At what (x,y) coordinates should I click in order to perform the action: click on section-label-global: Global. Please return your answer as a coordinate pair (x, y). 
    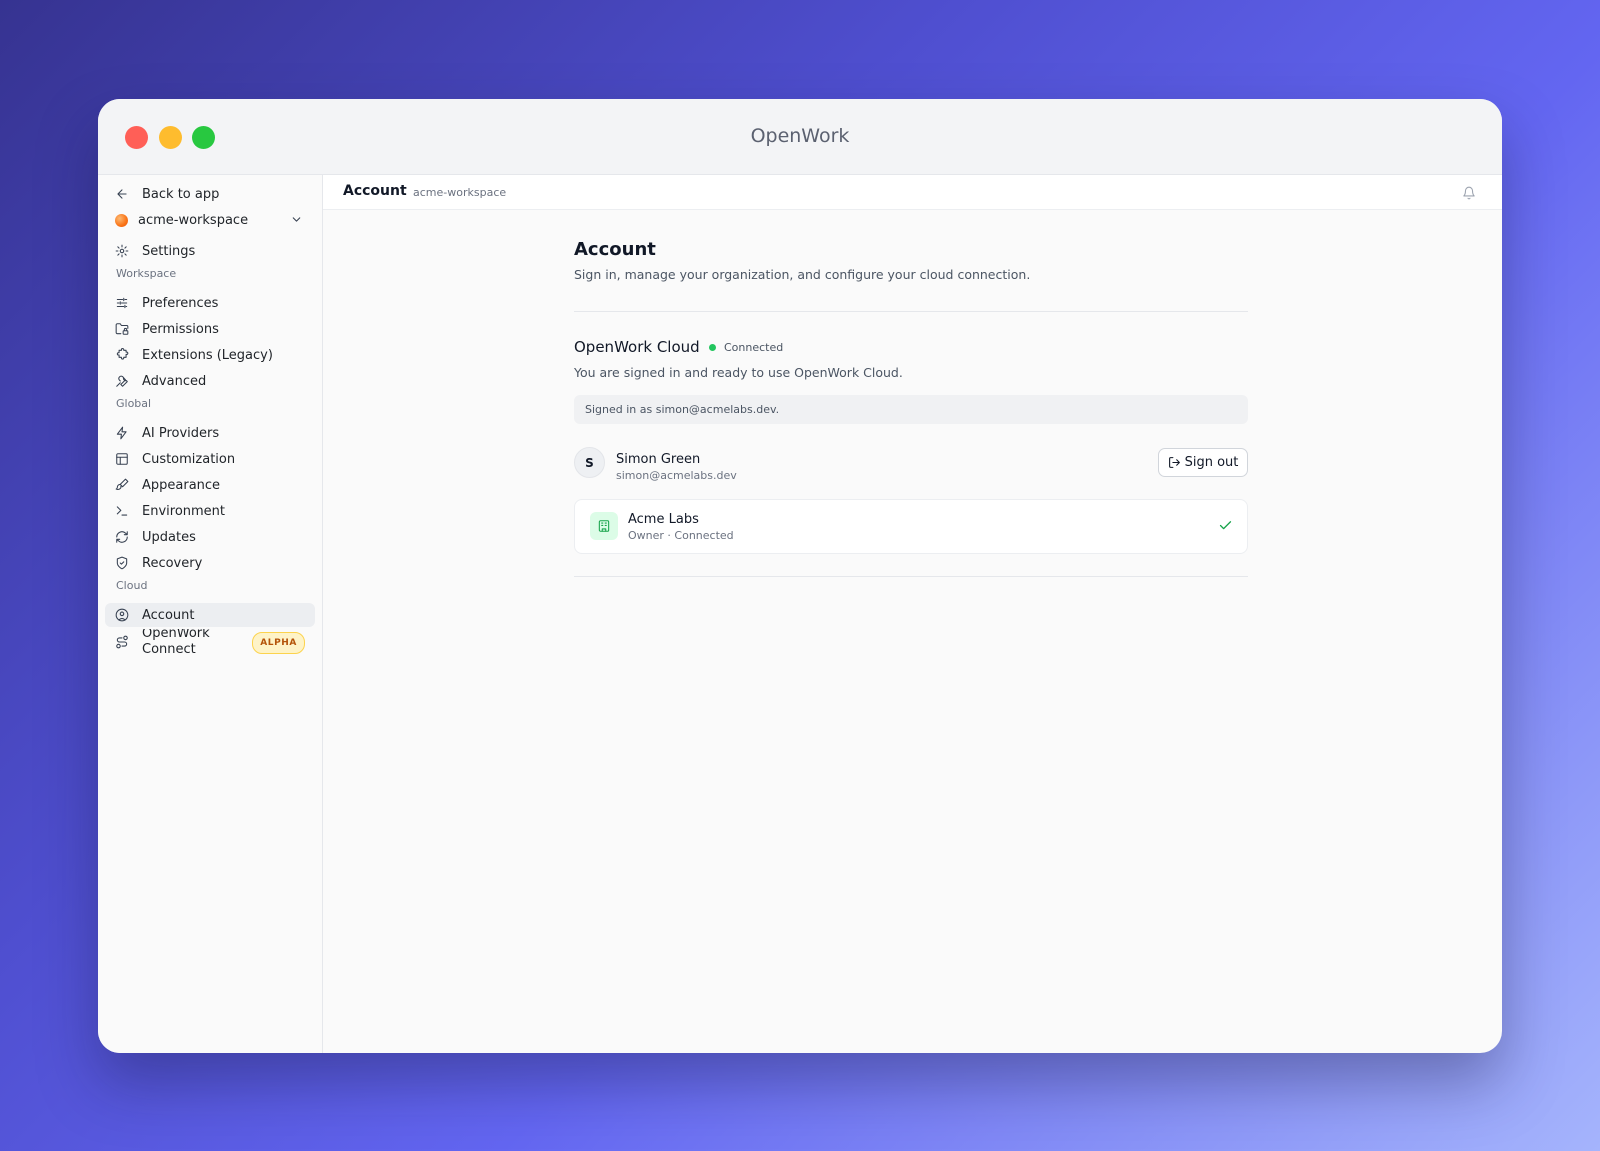
    Looking at the image, I should click on (134, 403).